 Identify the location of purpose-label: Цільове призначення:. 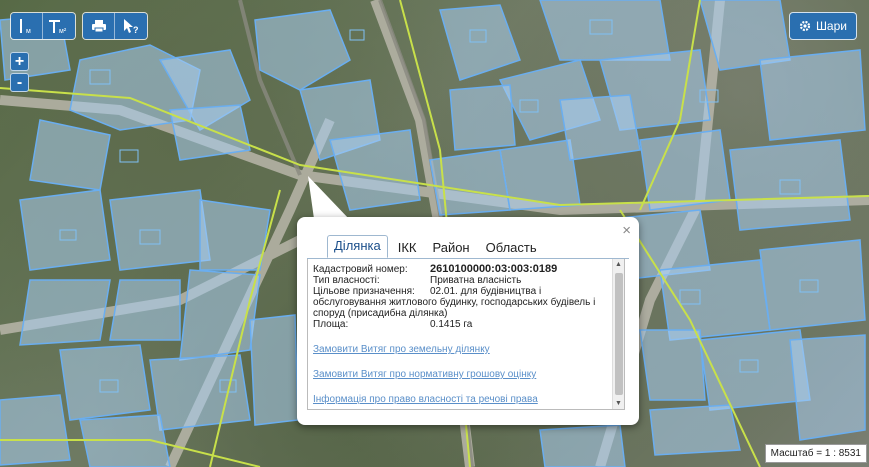
(364, 291).